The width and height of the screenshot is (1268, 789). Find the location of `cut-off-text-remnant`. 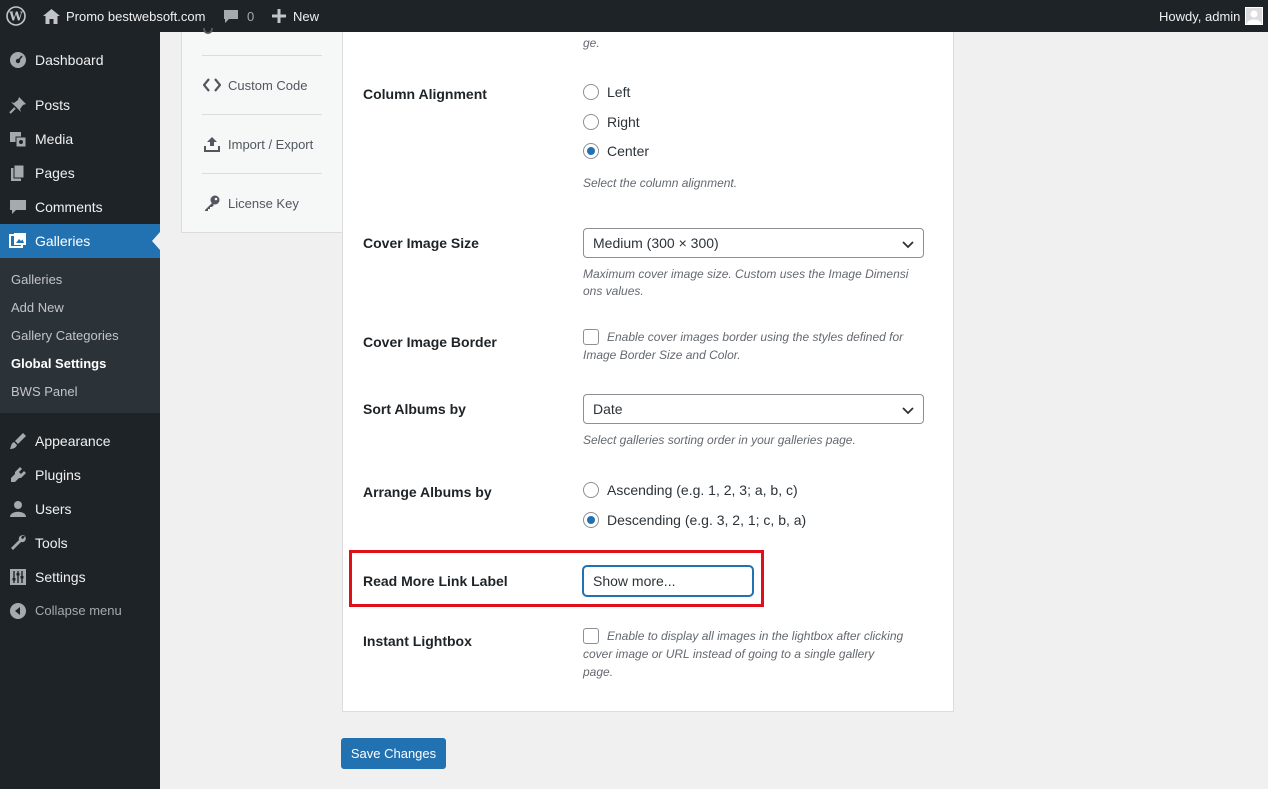

cut-off-text-remnant is located at coordinates (695, 33).